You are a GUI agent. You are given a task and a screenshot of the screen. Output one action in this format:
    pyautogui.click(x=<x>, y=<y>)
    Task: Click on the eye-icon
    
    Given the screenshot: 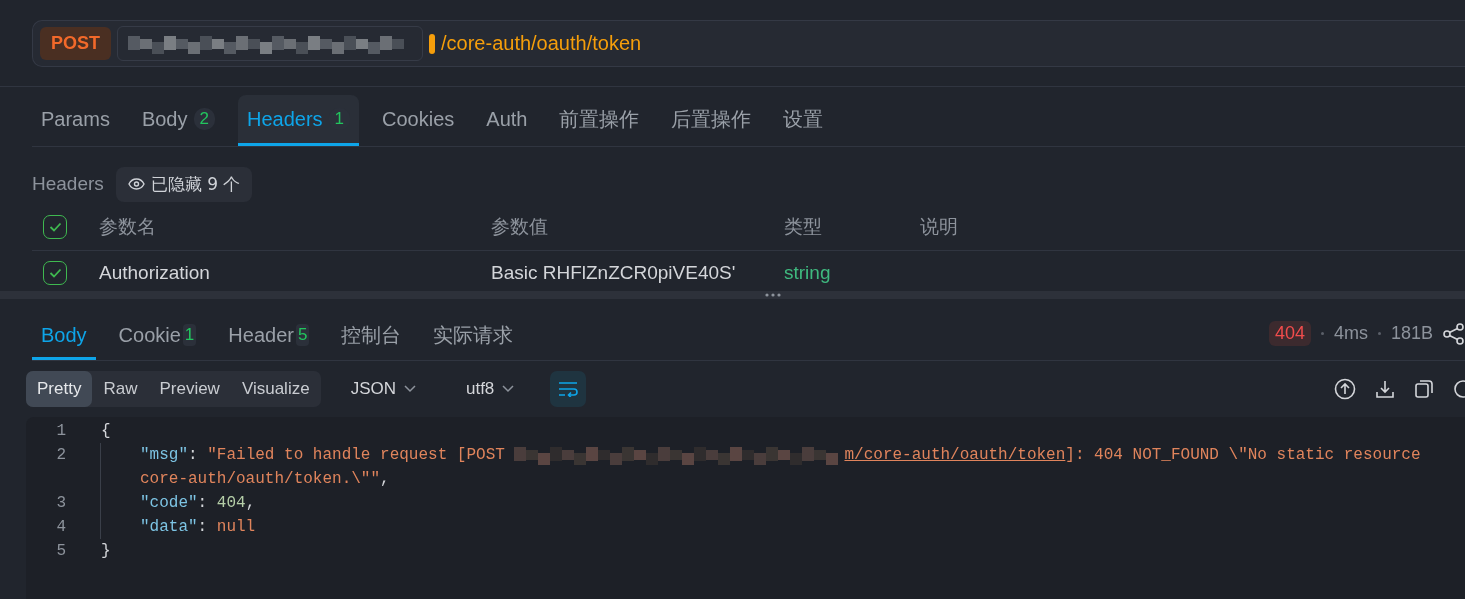 What is the action you would take?
    pyautogui.click(x=136, y=184)
    